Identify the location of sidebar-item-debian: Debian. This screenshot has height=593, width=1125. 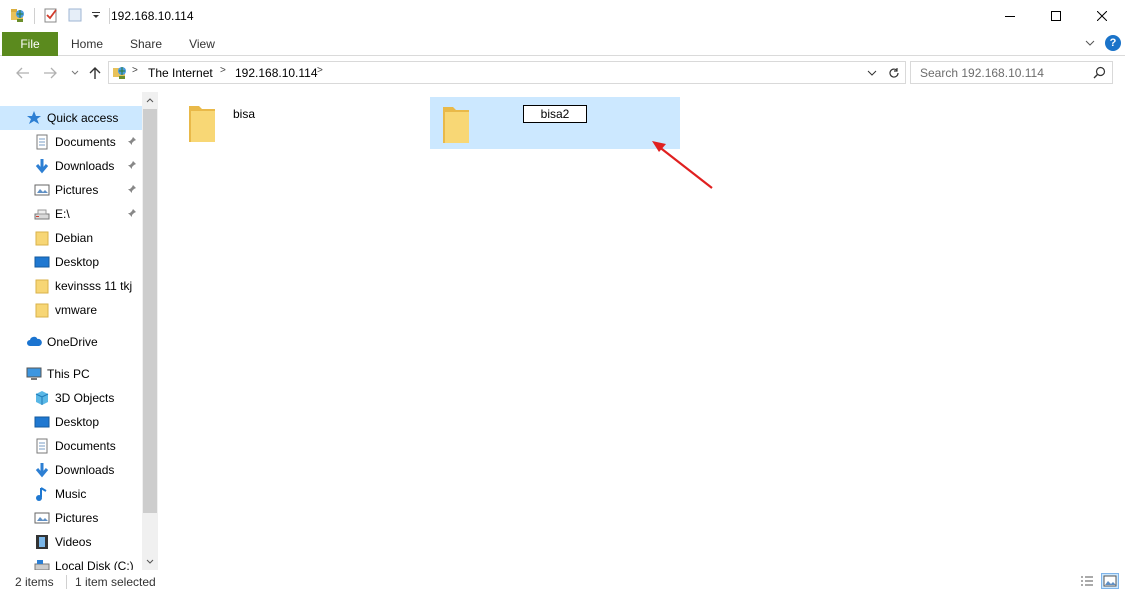
(71, 238).